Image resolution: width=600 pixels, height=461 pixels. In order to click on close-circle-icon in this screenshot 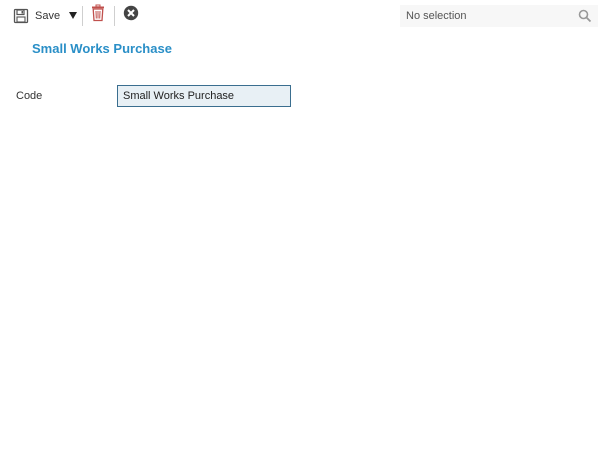, I will do `click(131, 15)`.